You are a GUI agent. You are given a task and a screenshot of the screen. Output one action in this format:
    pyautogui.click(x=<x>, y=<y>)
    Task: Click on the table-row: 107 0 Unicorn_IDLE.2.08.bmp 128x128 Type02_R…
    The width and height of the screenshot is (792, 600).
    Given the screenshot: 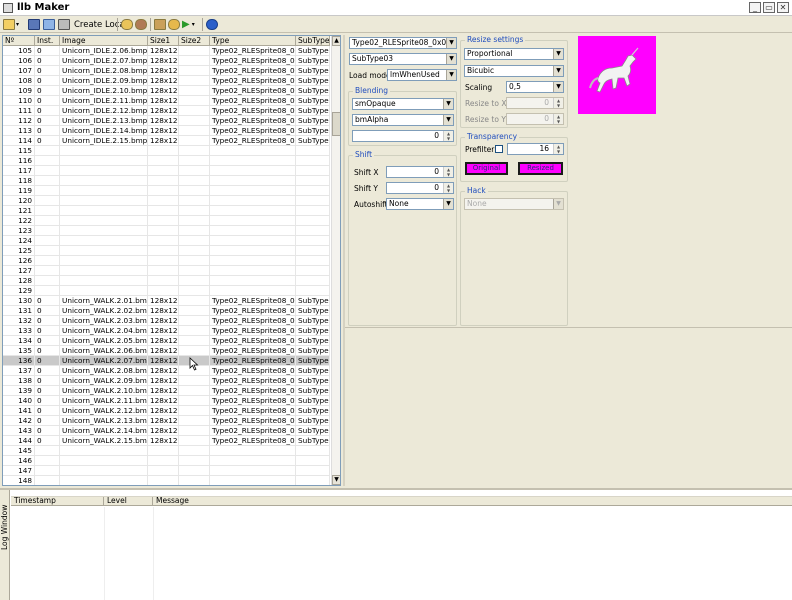 What is the action you would take?
    pyautogui.click(x=166, y=71)
    